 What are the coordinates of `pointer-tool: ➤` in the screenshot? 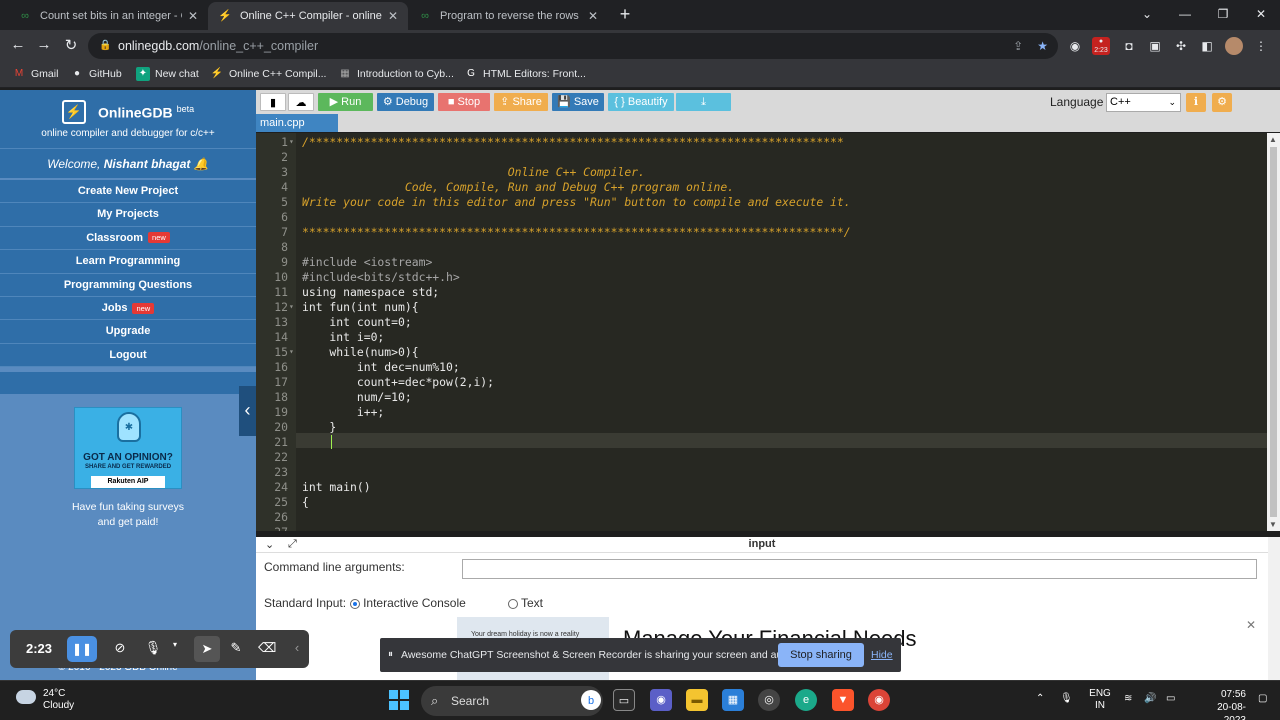 It's located at (207, 649).